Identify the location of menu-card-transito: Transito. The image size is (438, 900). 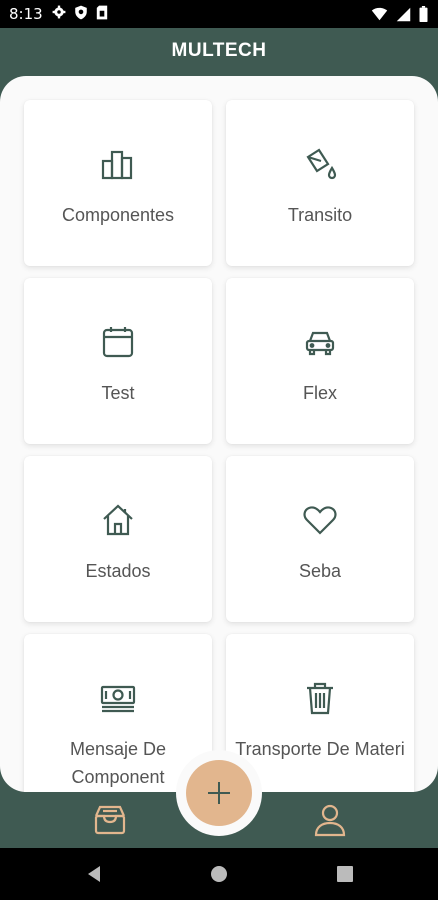
(320, 183).